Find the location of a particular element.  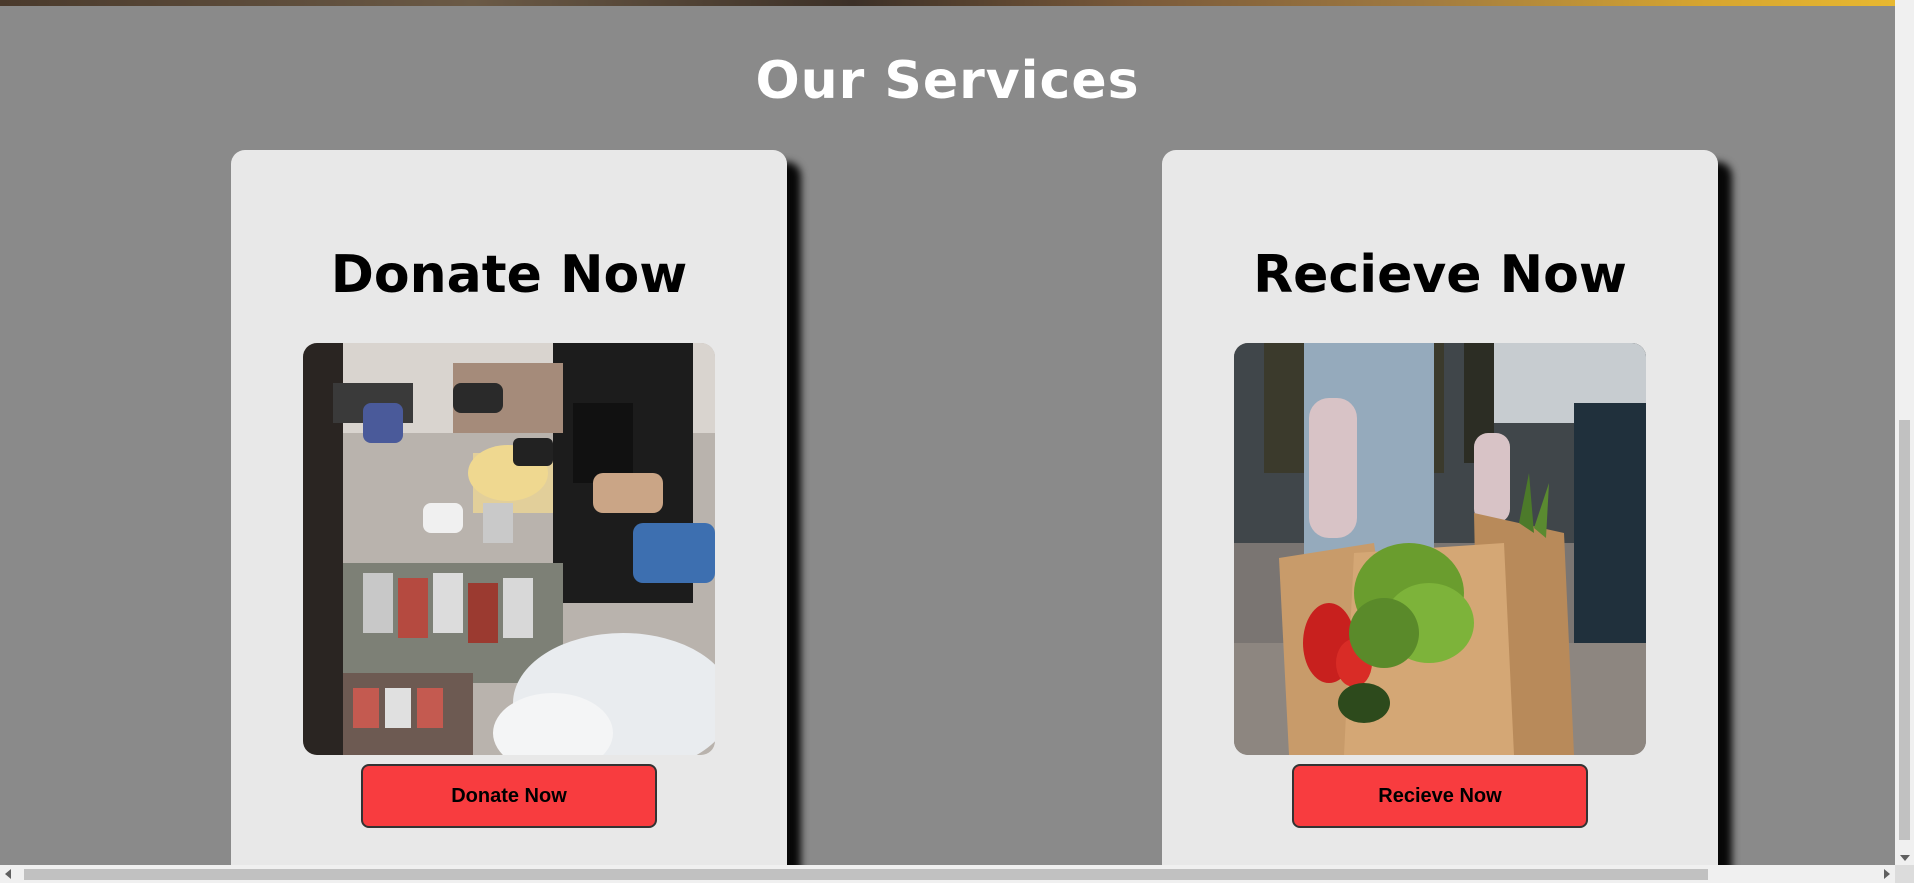

receive-image is located at coordinates (1440, 549).